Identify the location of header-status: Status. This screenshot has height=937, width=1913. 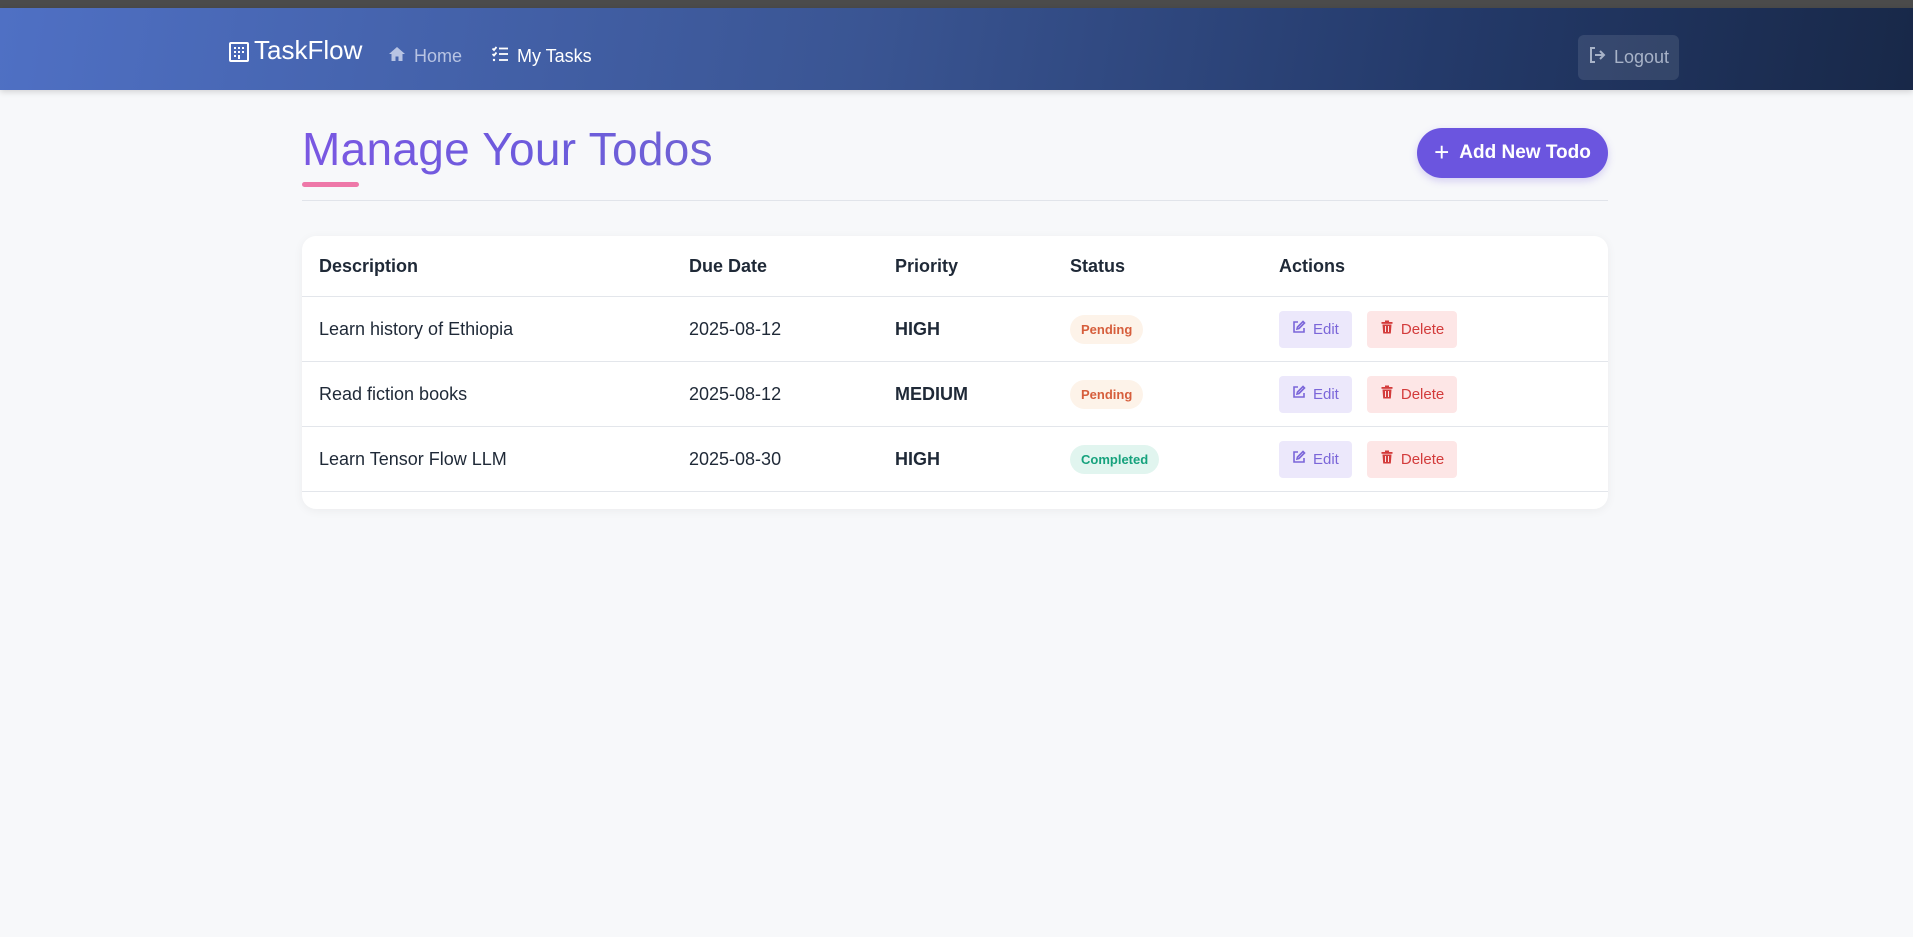
(1157, 266).